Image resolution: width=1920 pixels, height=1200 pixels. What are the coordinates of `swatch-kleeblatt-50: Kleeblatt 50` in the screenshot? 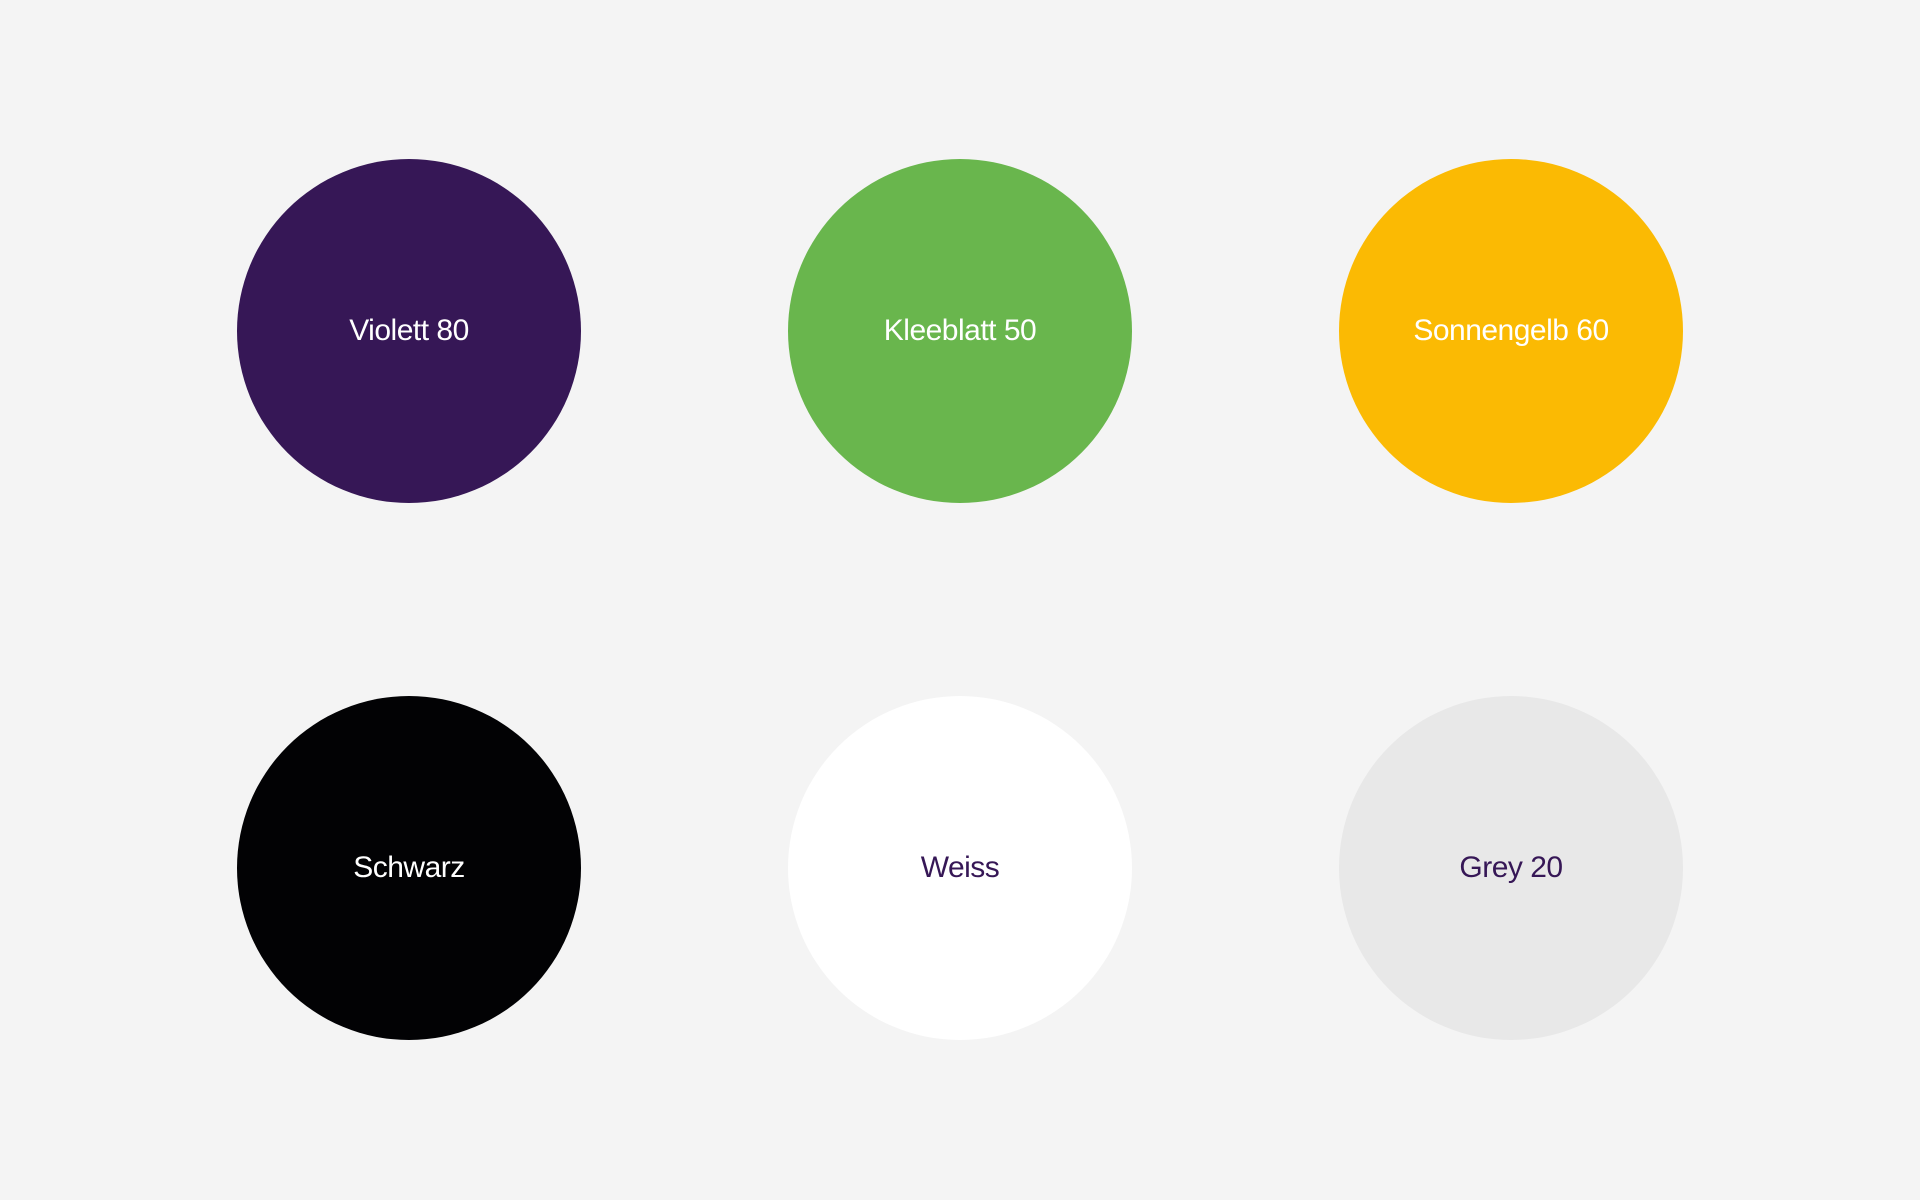 It's located at (960, 331).